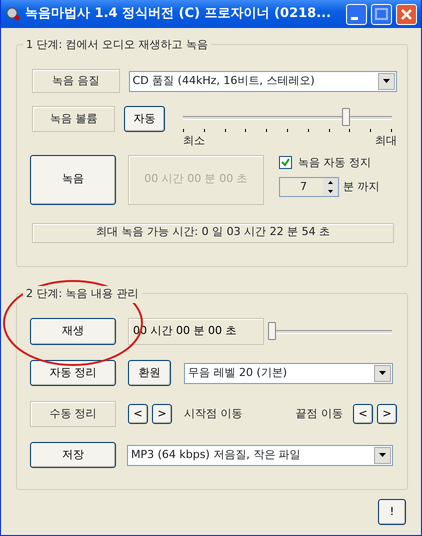 This screenshot has width=422, height=536. I want to click on start-move-label: 시작점 이동, so click(213, 414).